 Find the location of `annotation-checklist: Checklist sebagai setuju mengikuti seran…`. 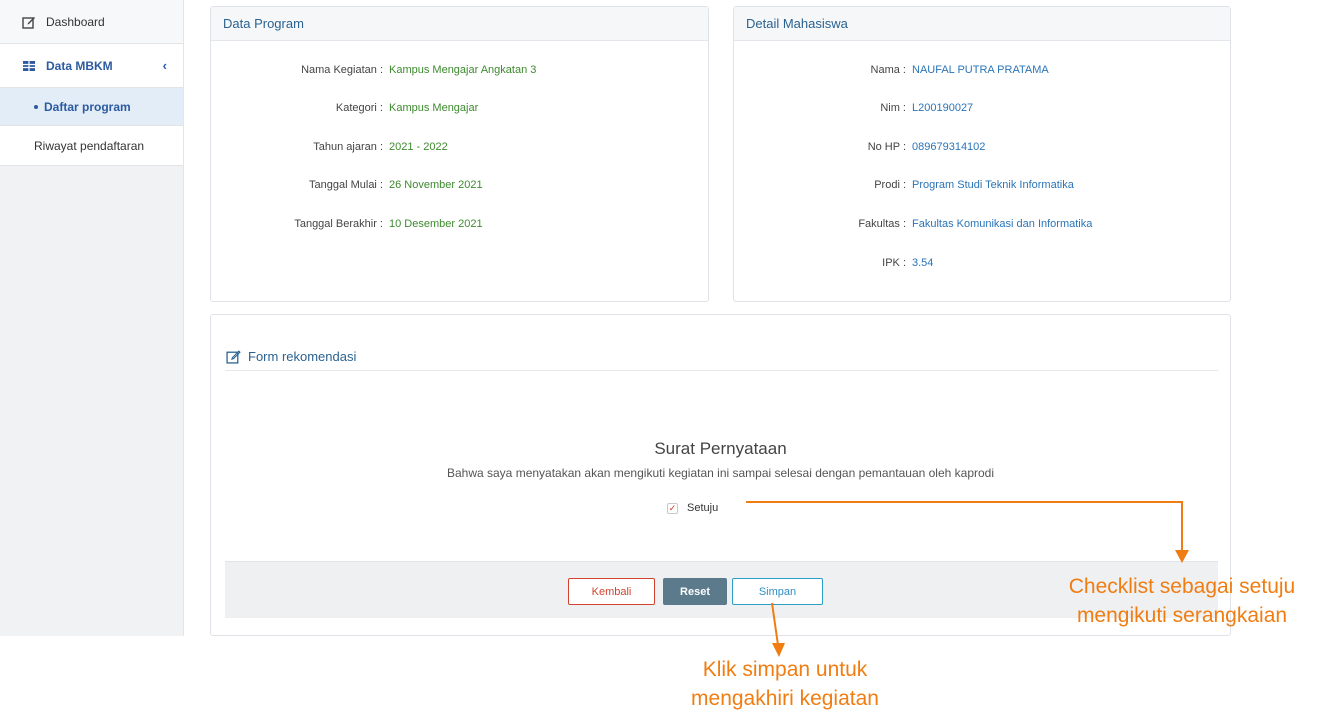

annotation-checklist: Checklist sebagai setuju mengikuti seran… is located at coordinates (1182, 601).